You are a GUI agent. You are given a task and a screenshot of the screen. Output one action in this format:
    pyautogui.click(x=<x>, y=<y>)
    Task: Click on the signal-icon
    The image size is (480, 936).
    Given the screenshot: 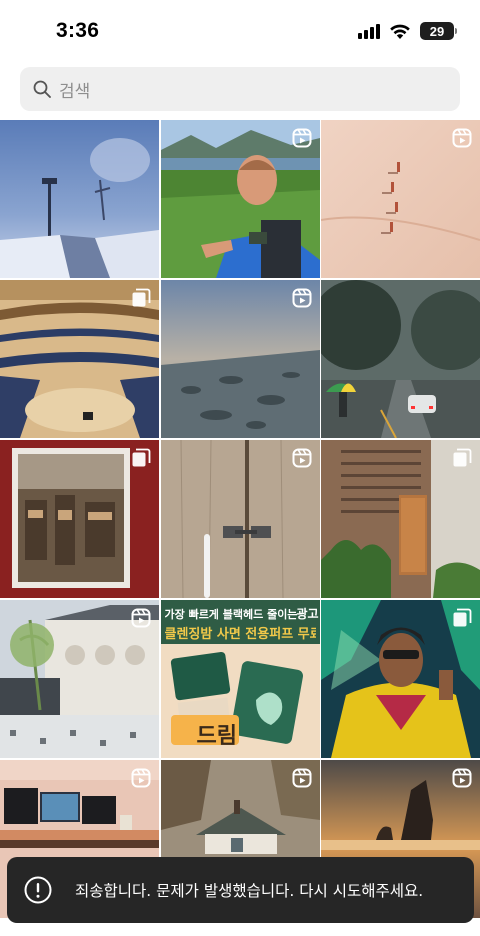 What is the action you would take?
    pyautogui.click(x=369, y=31)
    